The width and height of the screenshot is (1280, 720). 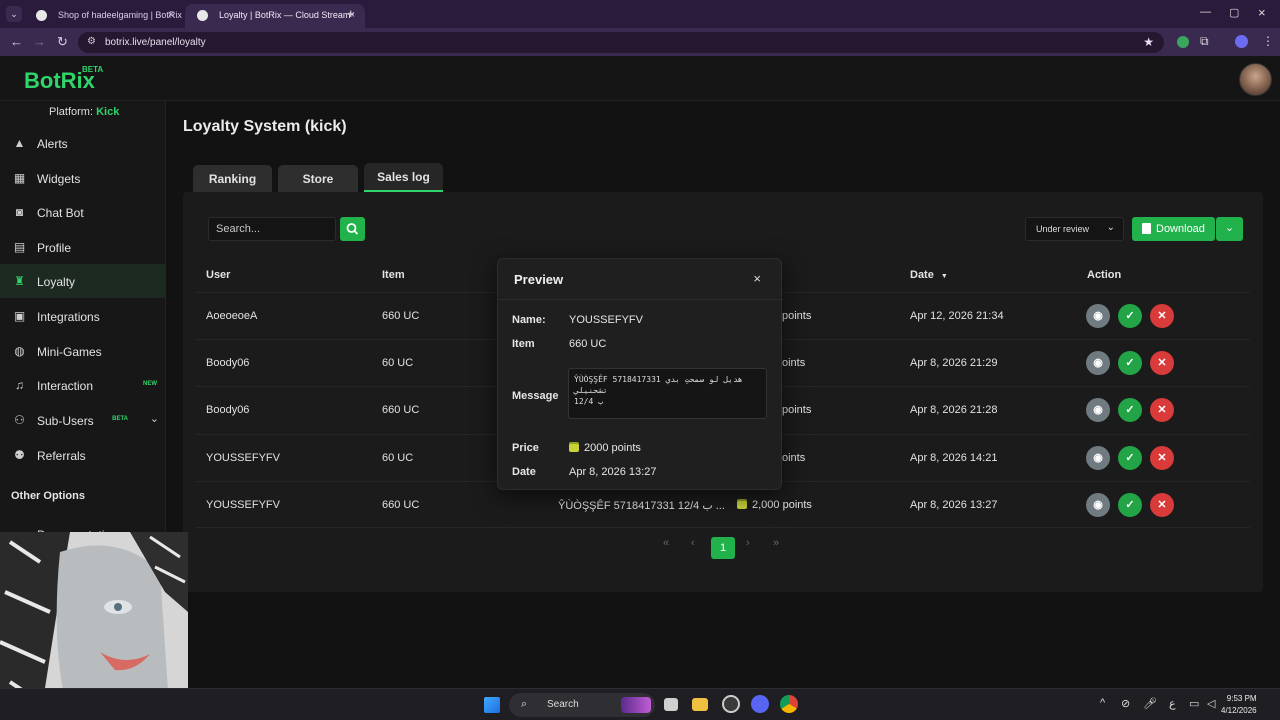 What do you see at coordinates (1262, 12) in the screenshot?
I see `close-window-icon: ×` at bounding box center [1262, 12].